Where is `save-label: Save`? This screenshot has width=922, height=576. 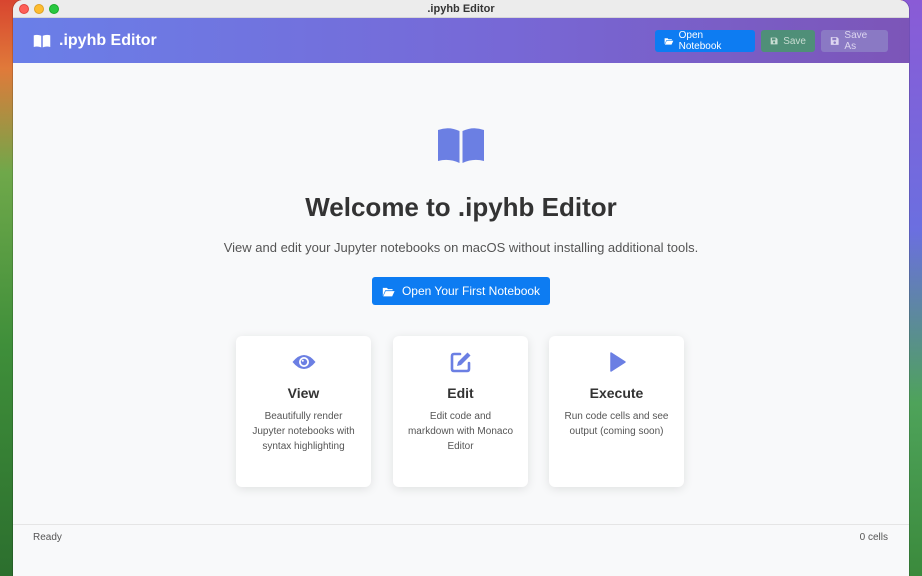 save-label: Save is located at coordinates (794, 41).